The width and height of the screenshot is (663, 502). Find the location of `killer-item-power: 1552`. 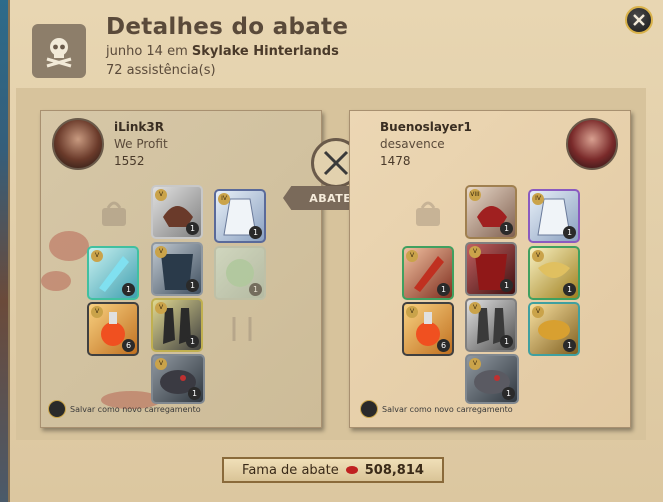

killer-item-power: 1552 is located at coordinates (129, 161).